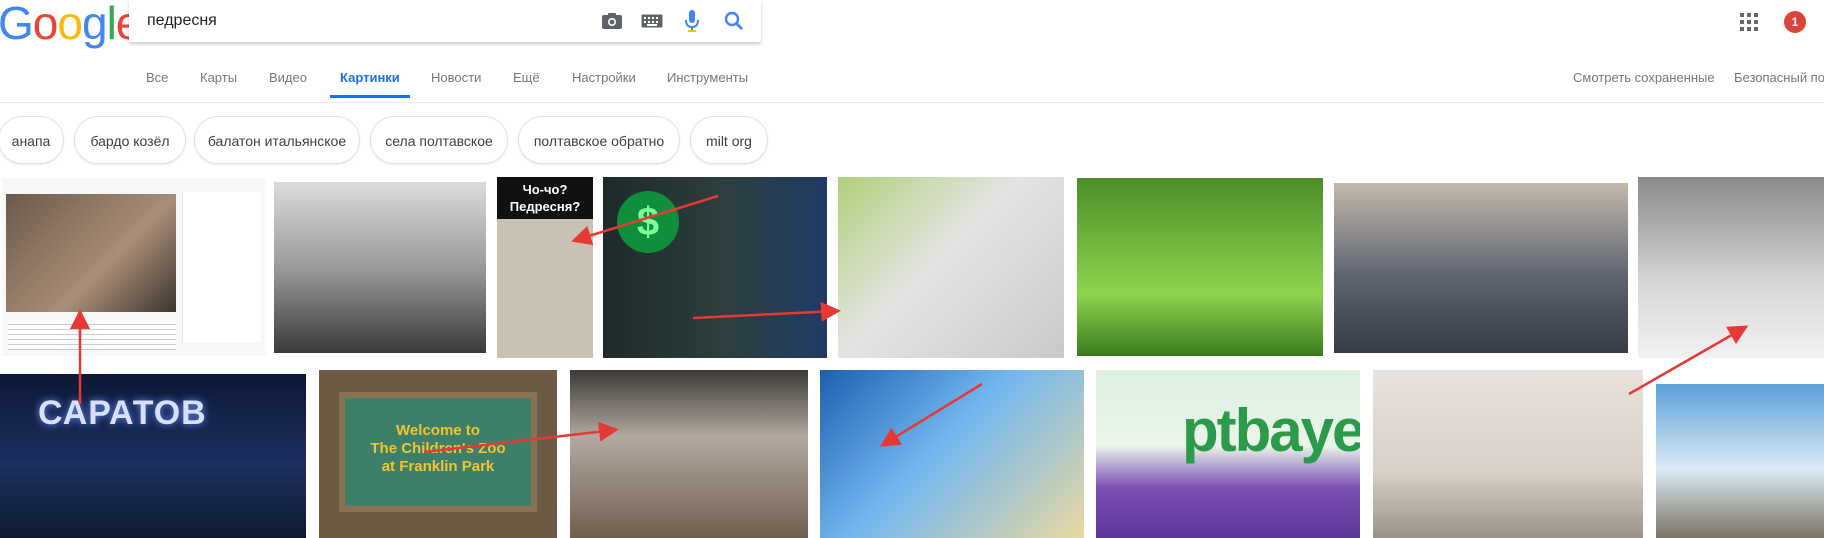 The height and width of the screenshot is (538, 1824). I want to click on search-input, so click(357, 21).